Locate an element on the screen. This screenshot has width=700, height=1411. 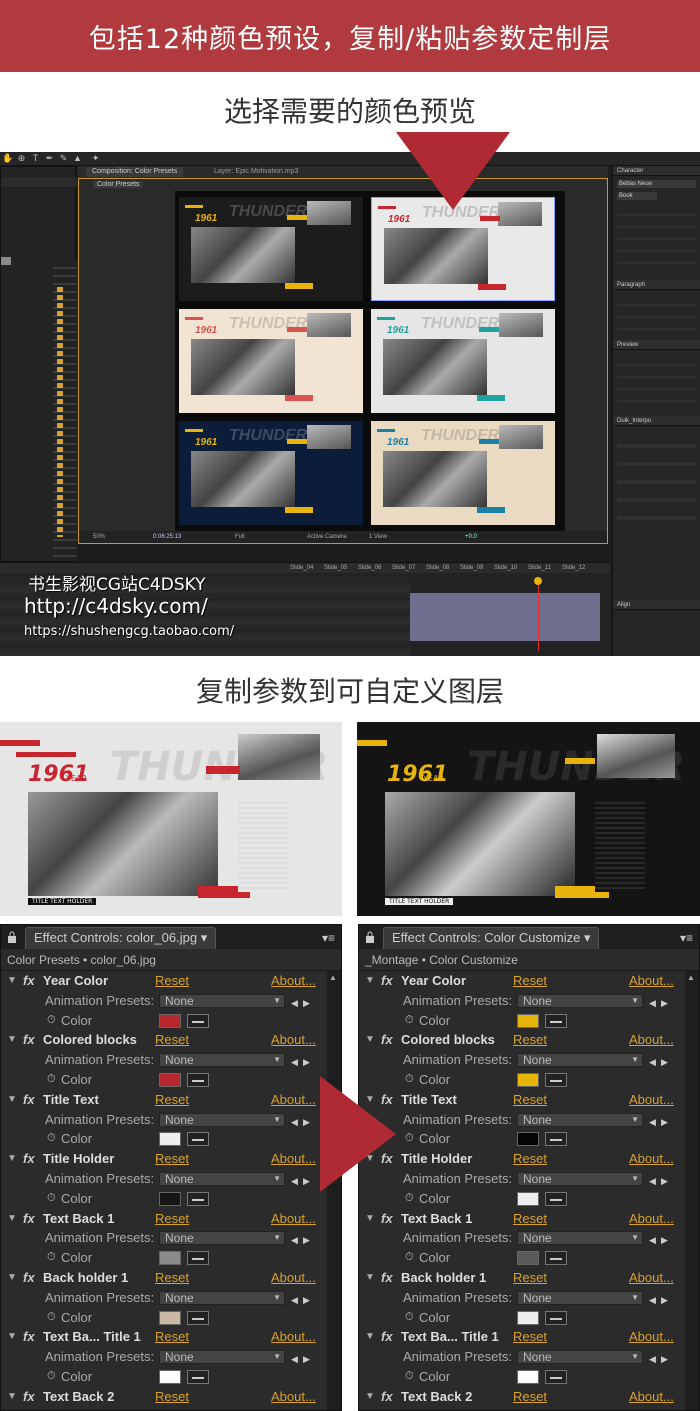
duik-panel-title: Duik_Interpo is located at coordinates (656, 421).